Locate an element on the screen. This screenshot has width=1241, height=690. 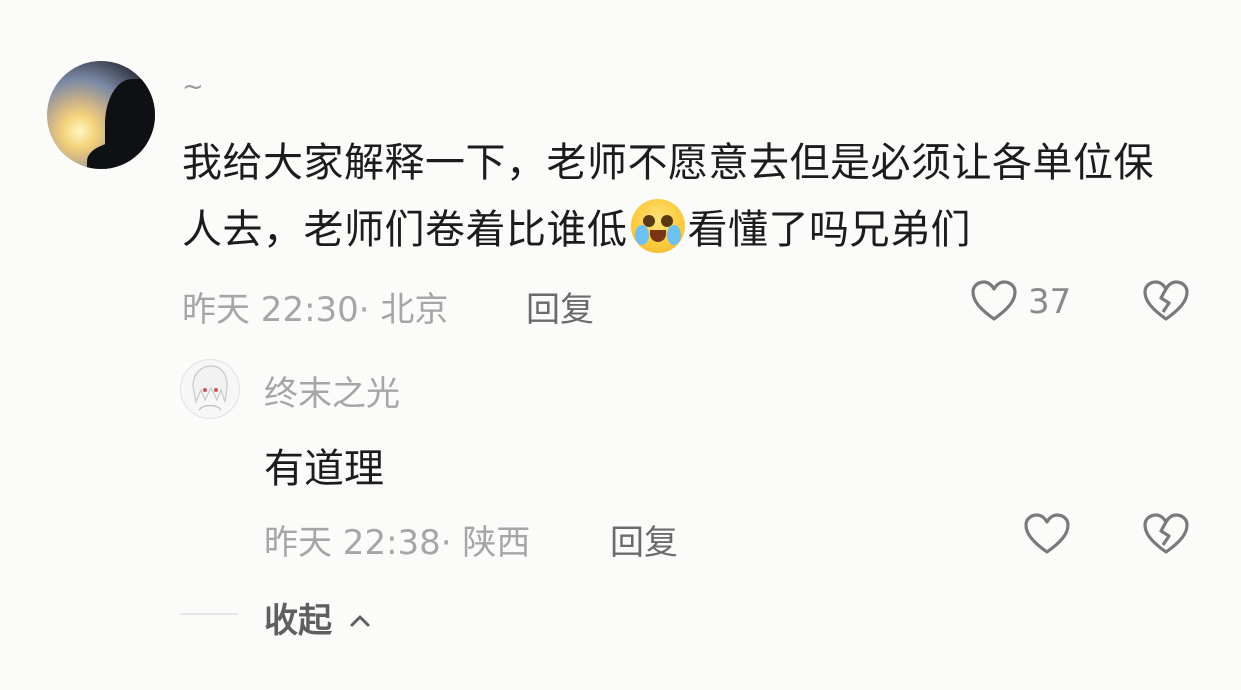
replier-avatar is located at coordinates (210, 389).